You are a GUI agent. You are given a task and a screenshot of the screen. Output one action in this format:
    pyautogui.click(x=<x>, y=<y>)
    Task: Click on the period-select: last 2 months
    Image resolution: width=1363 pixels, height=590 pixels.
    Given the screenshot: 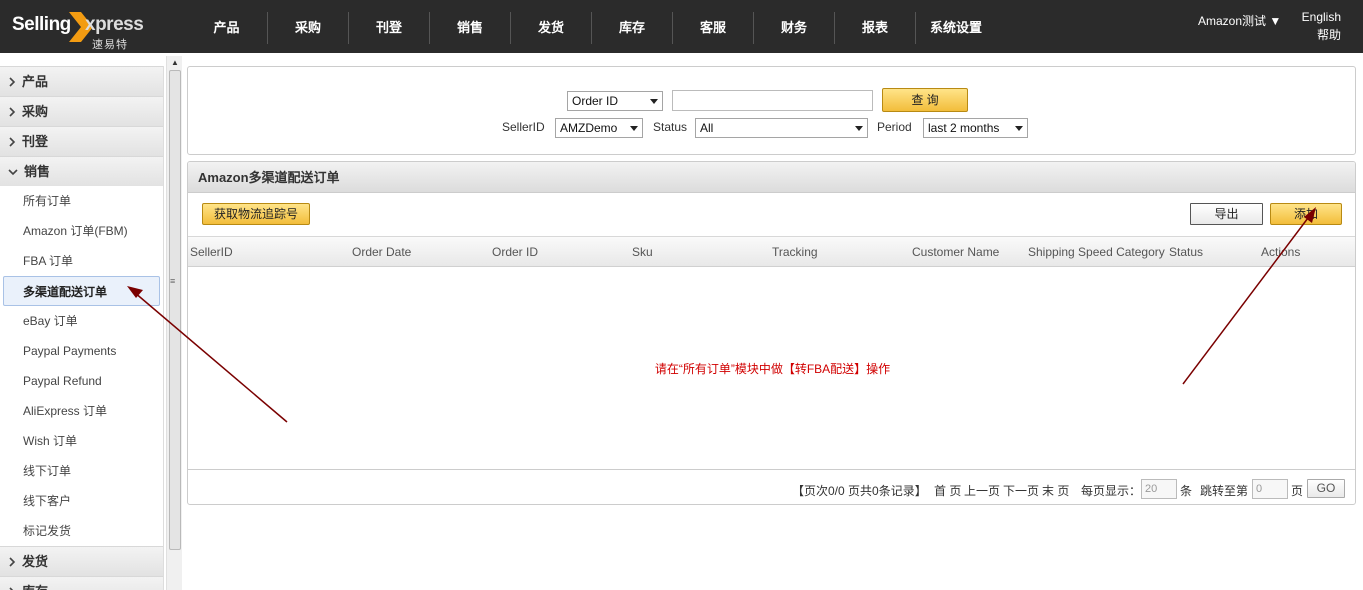 What is the action you would take?
    pyautogui.click(x=975, y=128)
    